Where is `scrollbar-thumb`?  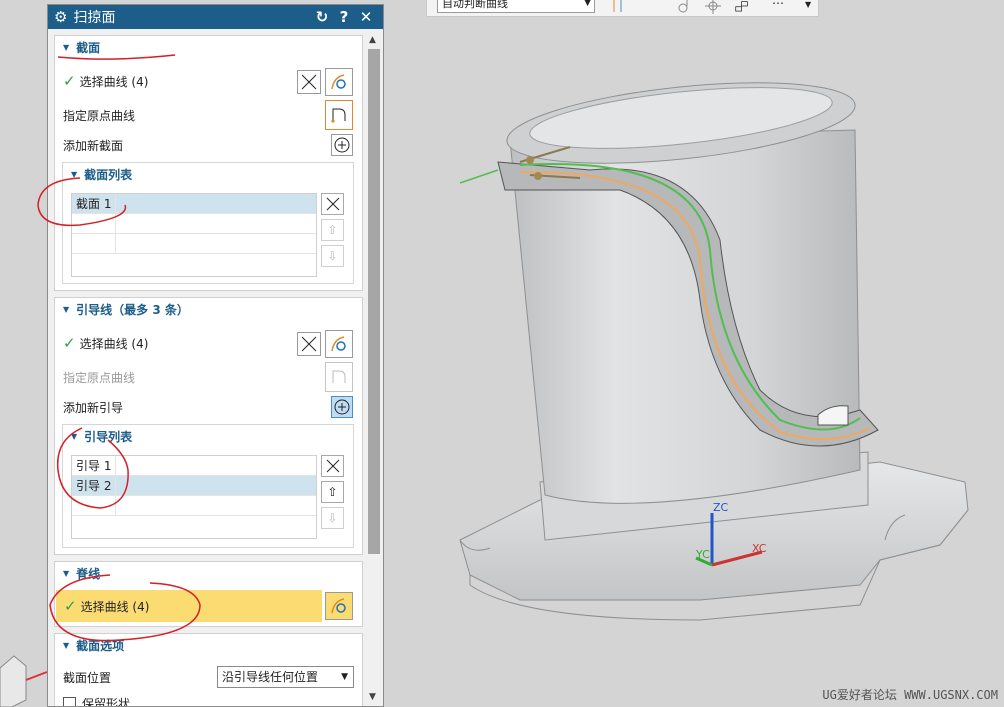 scrollbar-thumb is located at coordinates (374, 301).